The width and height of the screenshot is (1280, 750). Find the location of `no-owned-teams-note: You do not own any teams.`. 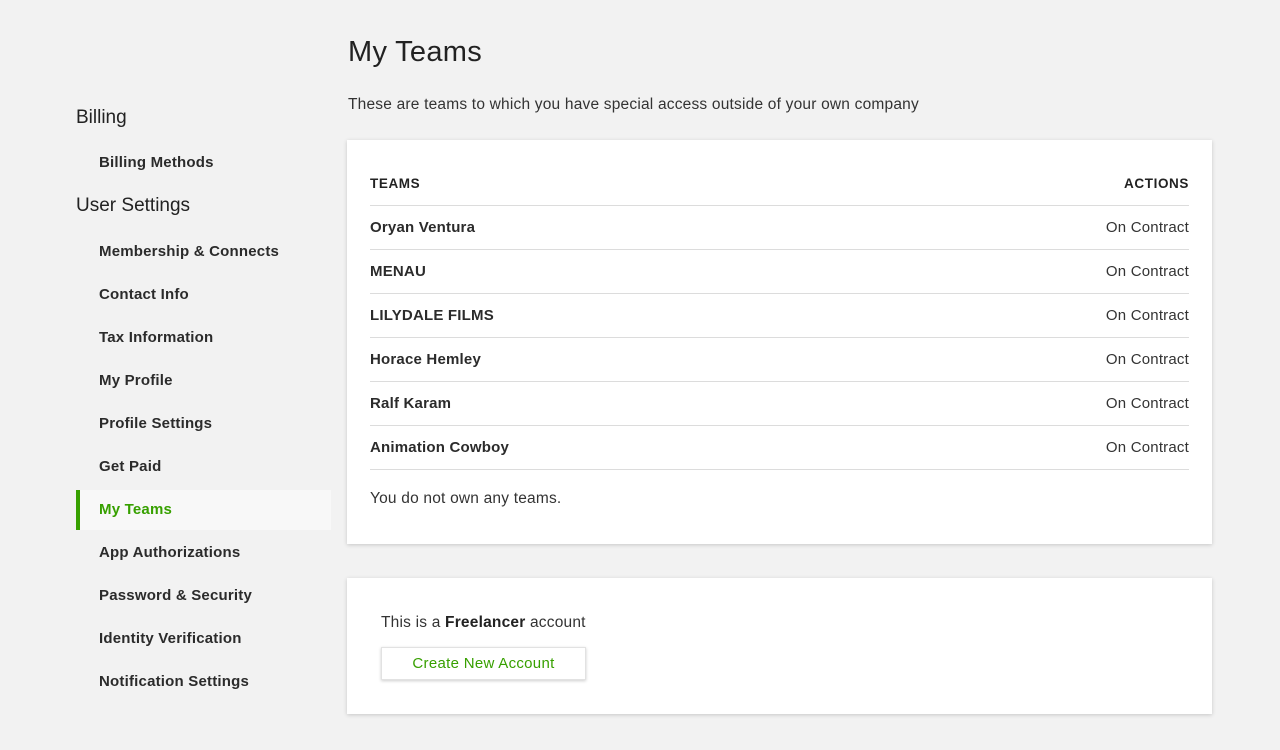

no-owned-teams-note: You do not own any teams. is located at coordinates (466, 498).